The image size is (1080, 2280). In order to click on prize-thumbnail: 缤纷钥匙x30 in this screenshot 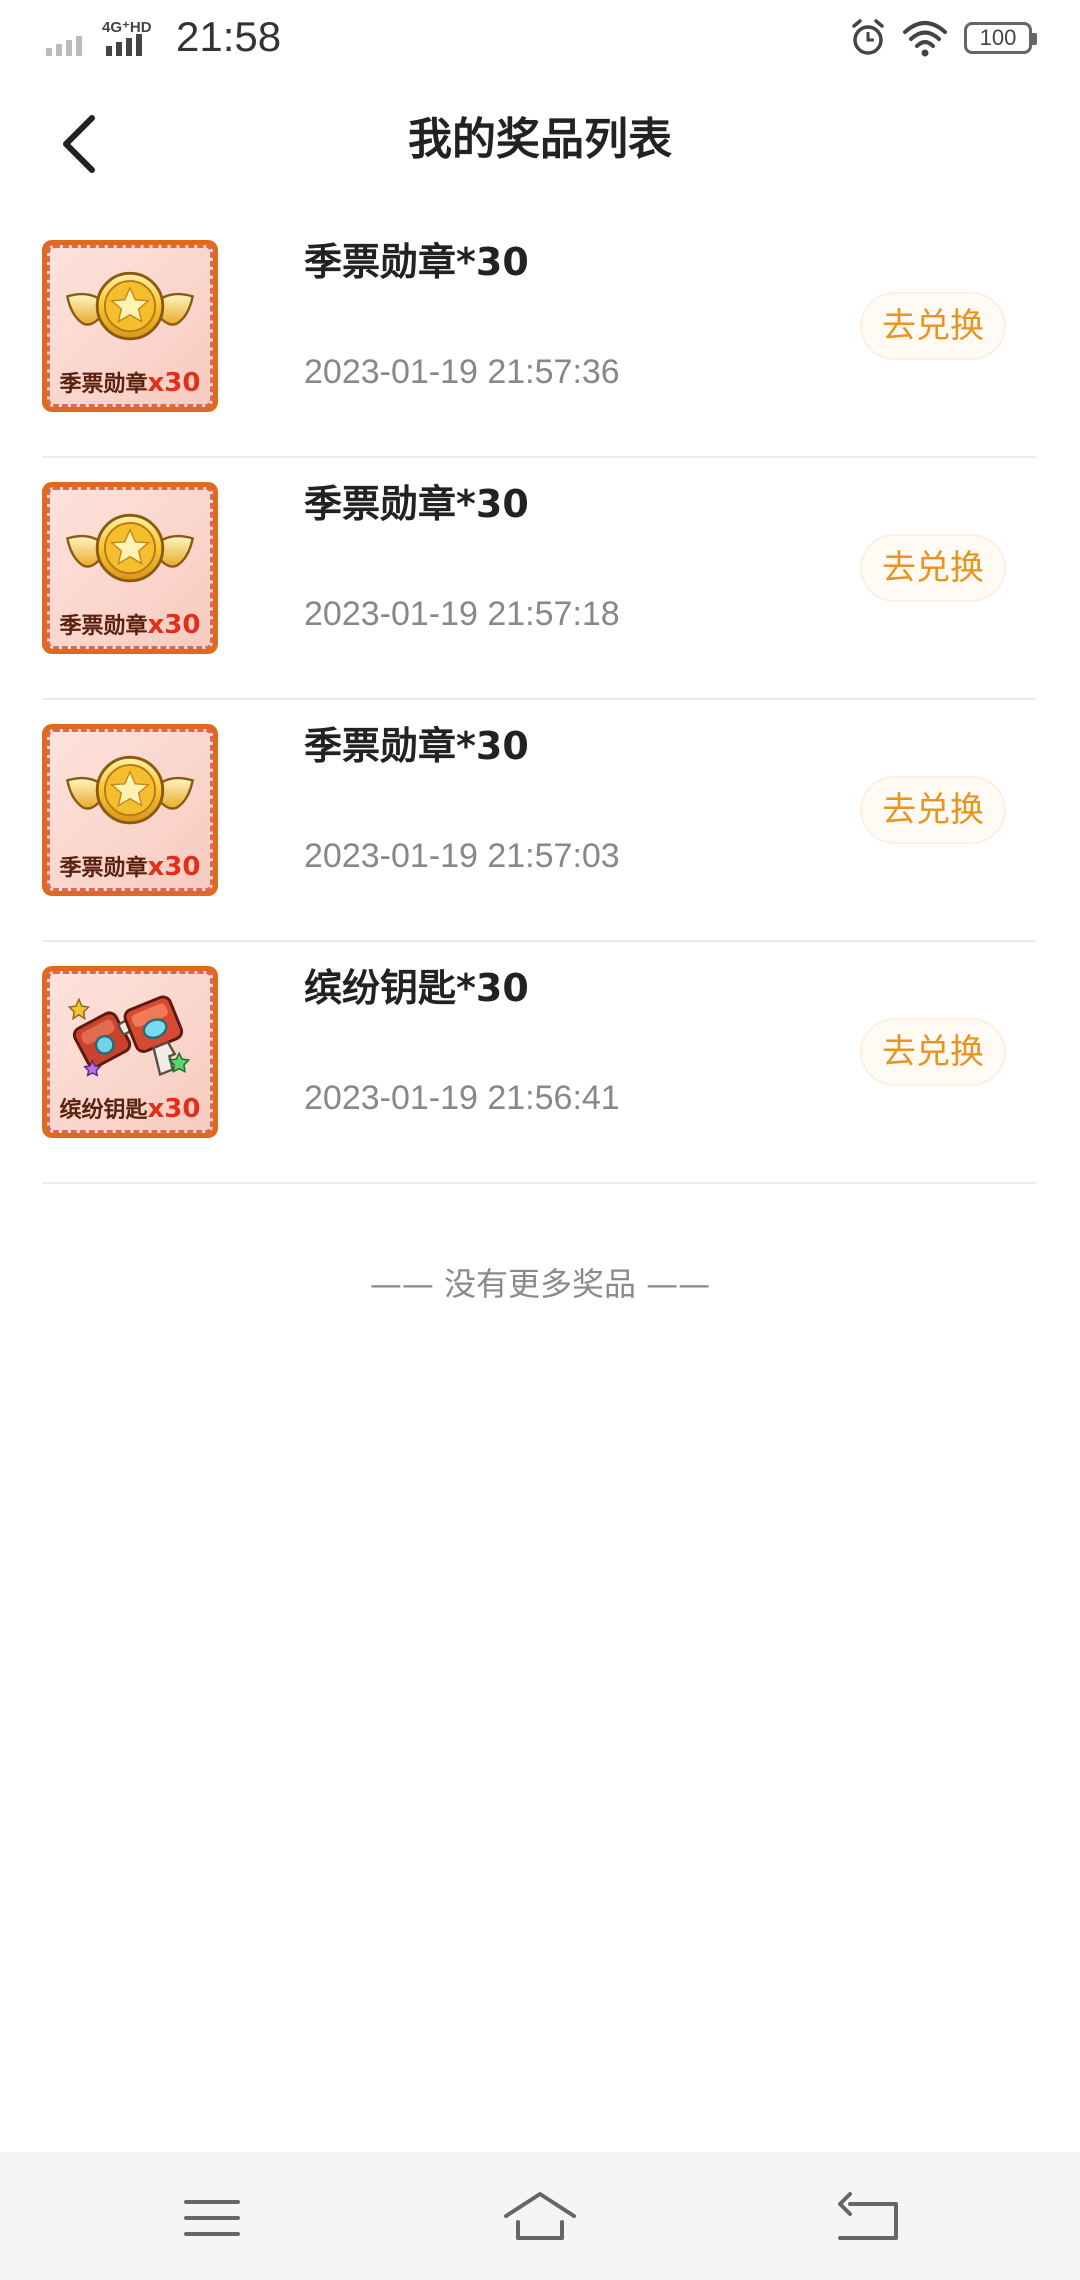, I will do `click(130, 1052)`.